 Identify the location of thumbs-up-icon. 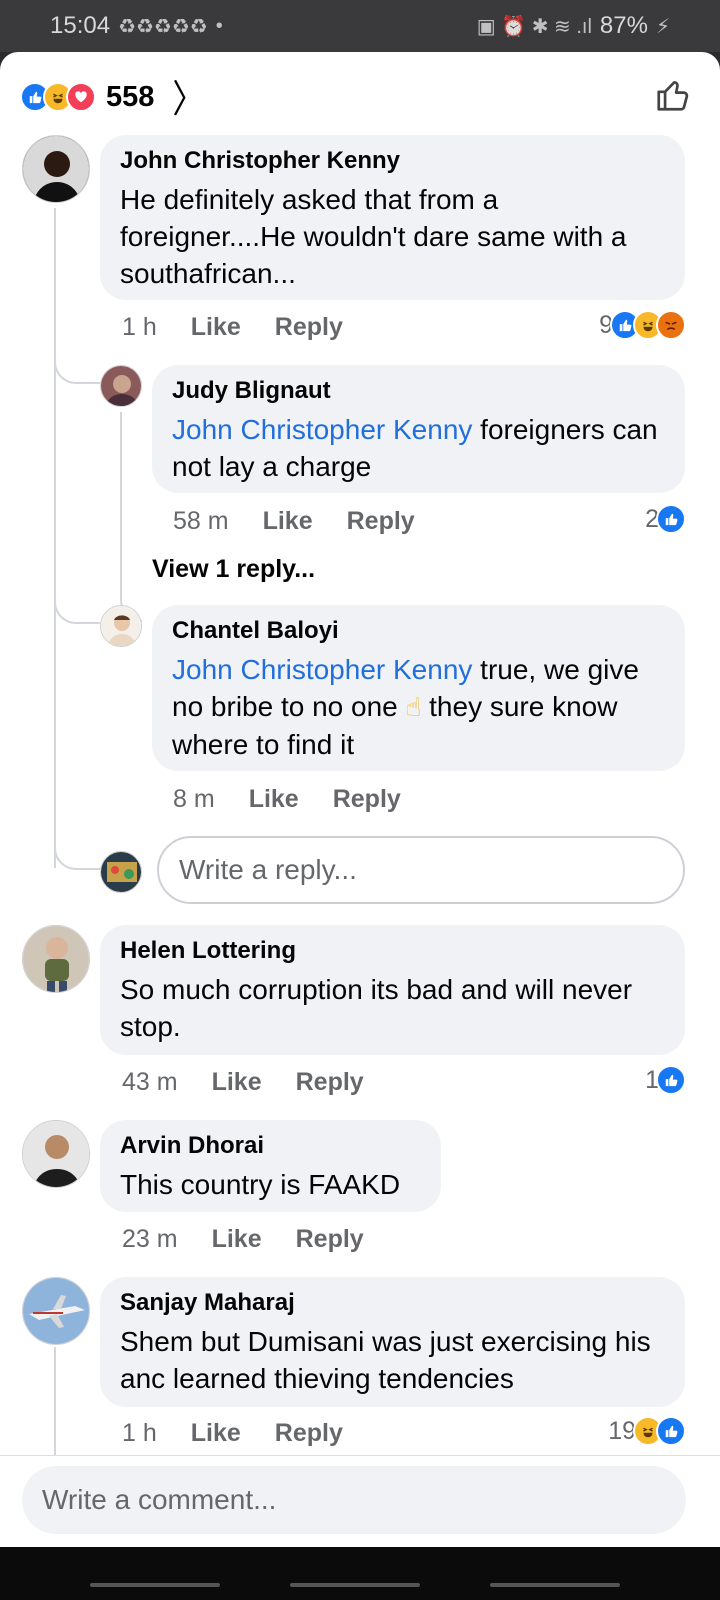
(673, 99).